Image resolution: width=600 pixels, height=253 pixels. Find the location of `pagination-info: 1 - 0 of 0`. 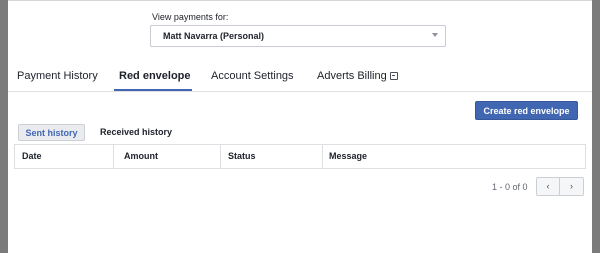

pagination-info: 1 - 0 of 0 is located at coordinates (510, 187).